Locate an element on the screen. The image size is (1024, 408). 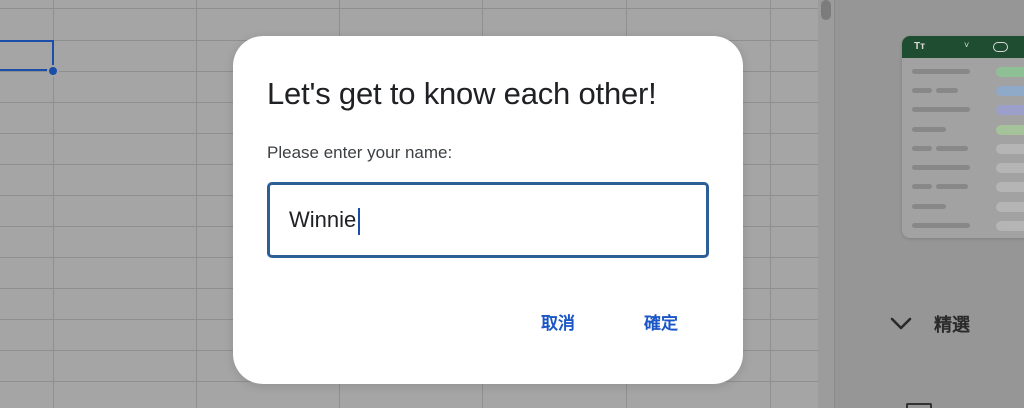
selected-cell is located at coordinates (27, 55).